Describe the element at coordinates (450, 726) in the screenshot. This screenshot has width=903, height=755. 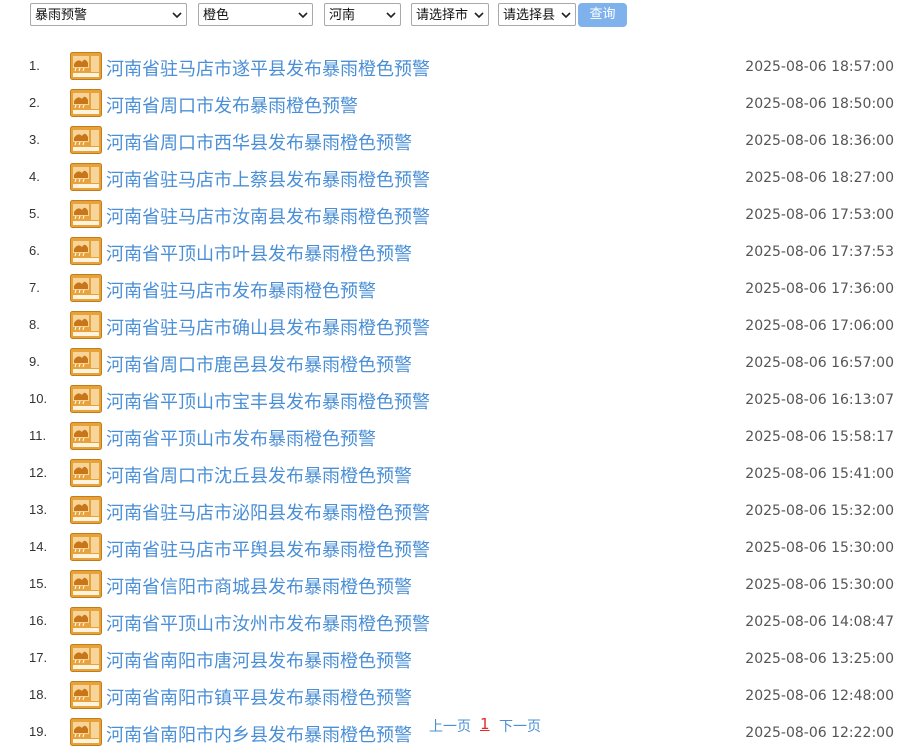
I see `prev-page-link: 上一页` at that location.